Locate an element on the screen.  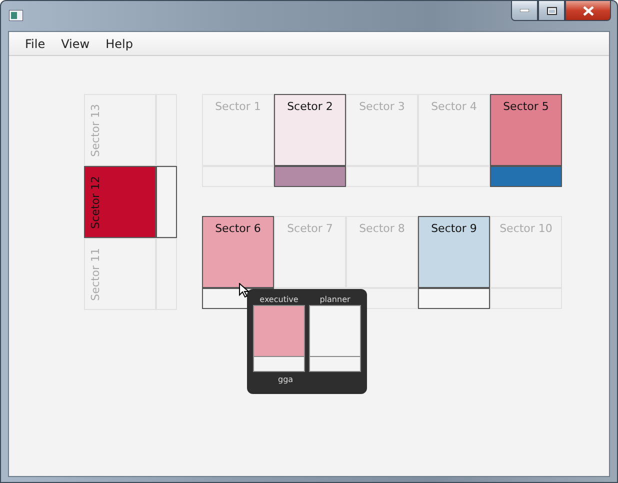
sector-tile: Sector 9 is located at coordinates (454, 252).